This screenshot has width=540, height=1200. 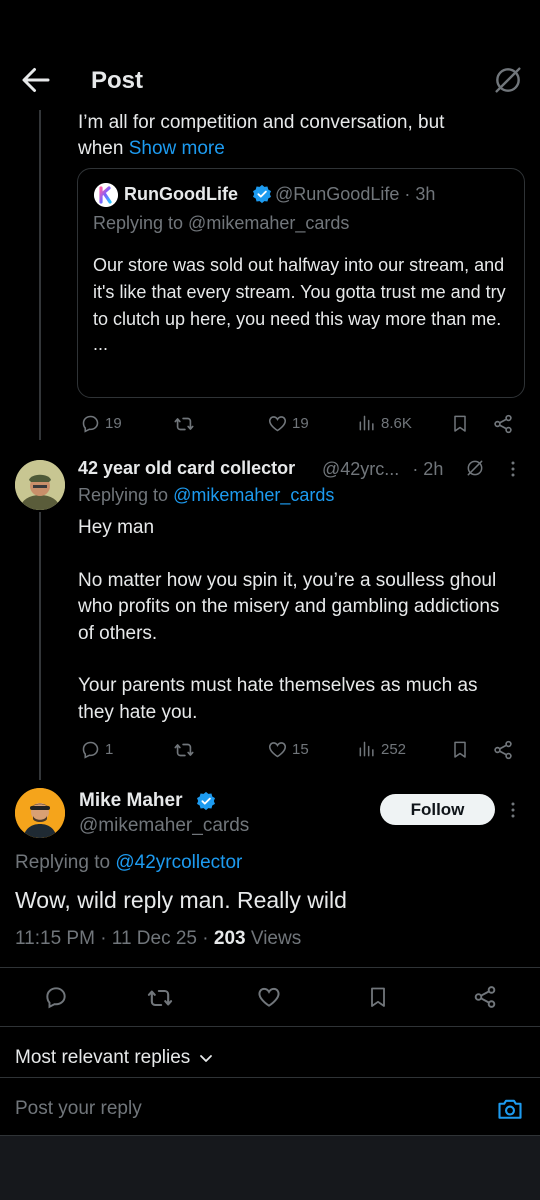 I want to click on collector-name: 42 year old card collector, so click(x=186, y=468).